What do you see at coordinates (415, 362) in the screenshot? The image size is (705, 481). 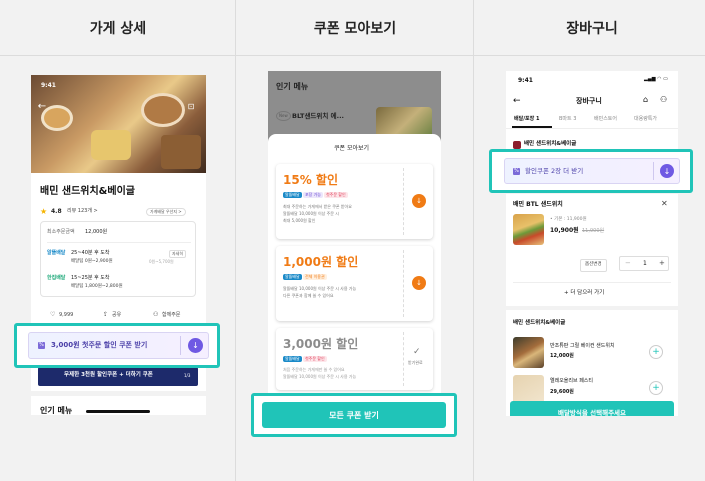 I see `coupon-3-received: 받기완료` at bounding box center [415, 362].